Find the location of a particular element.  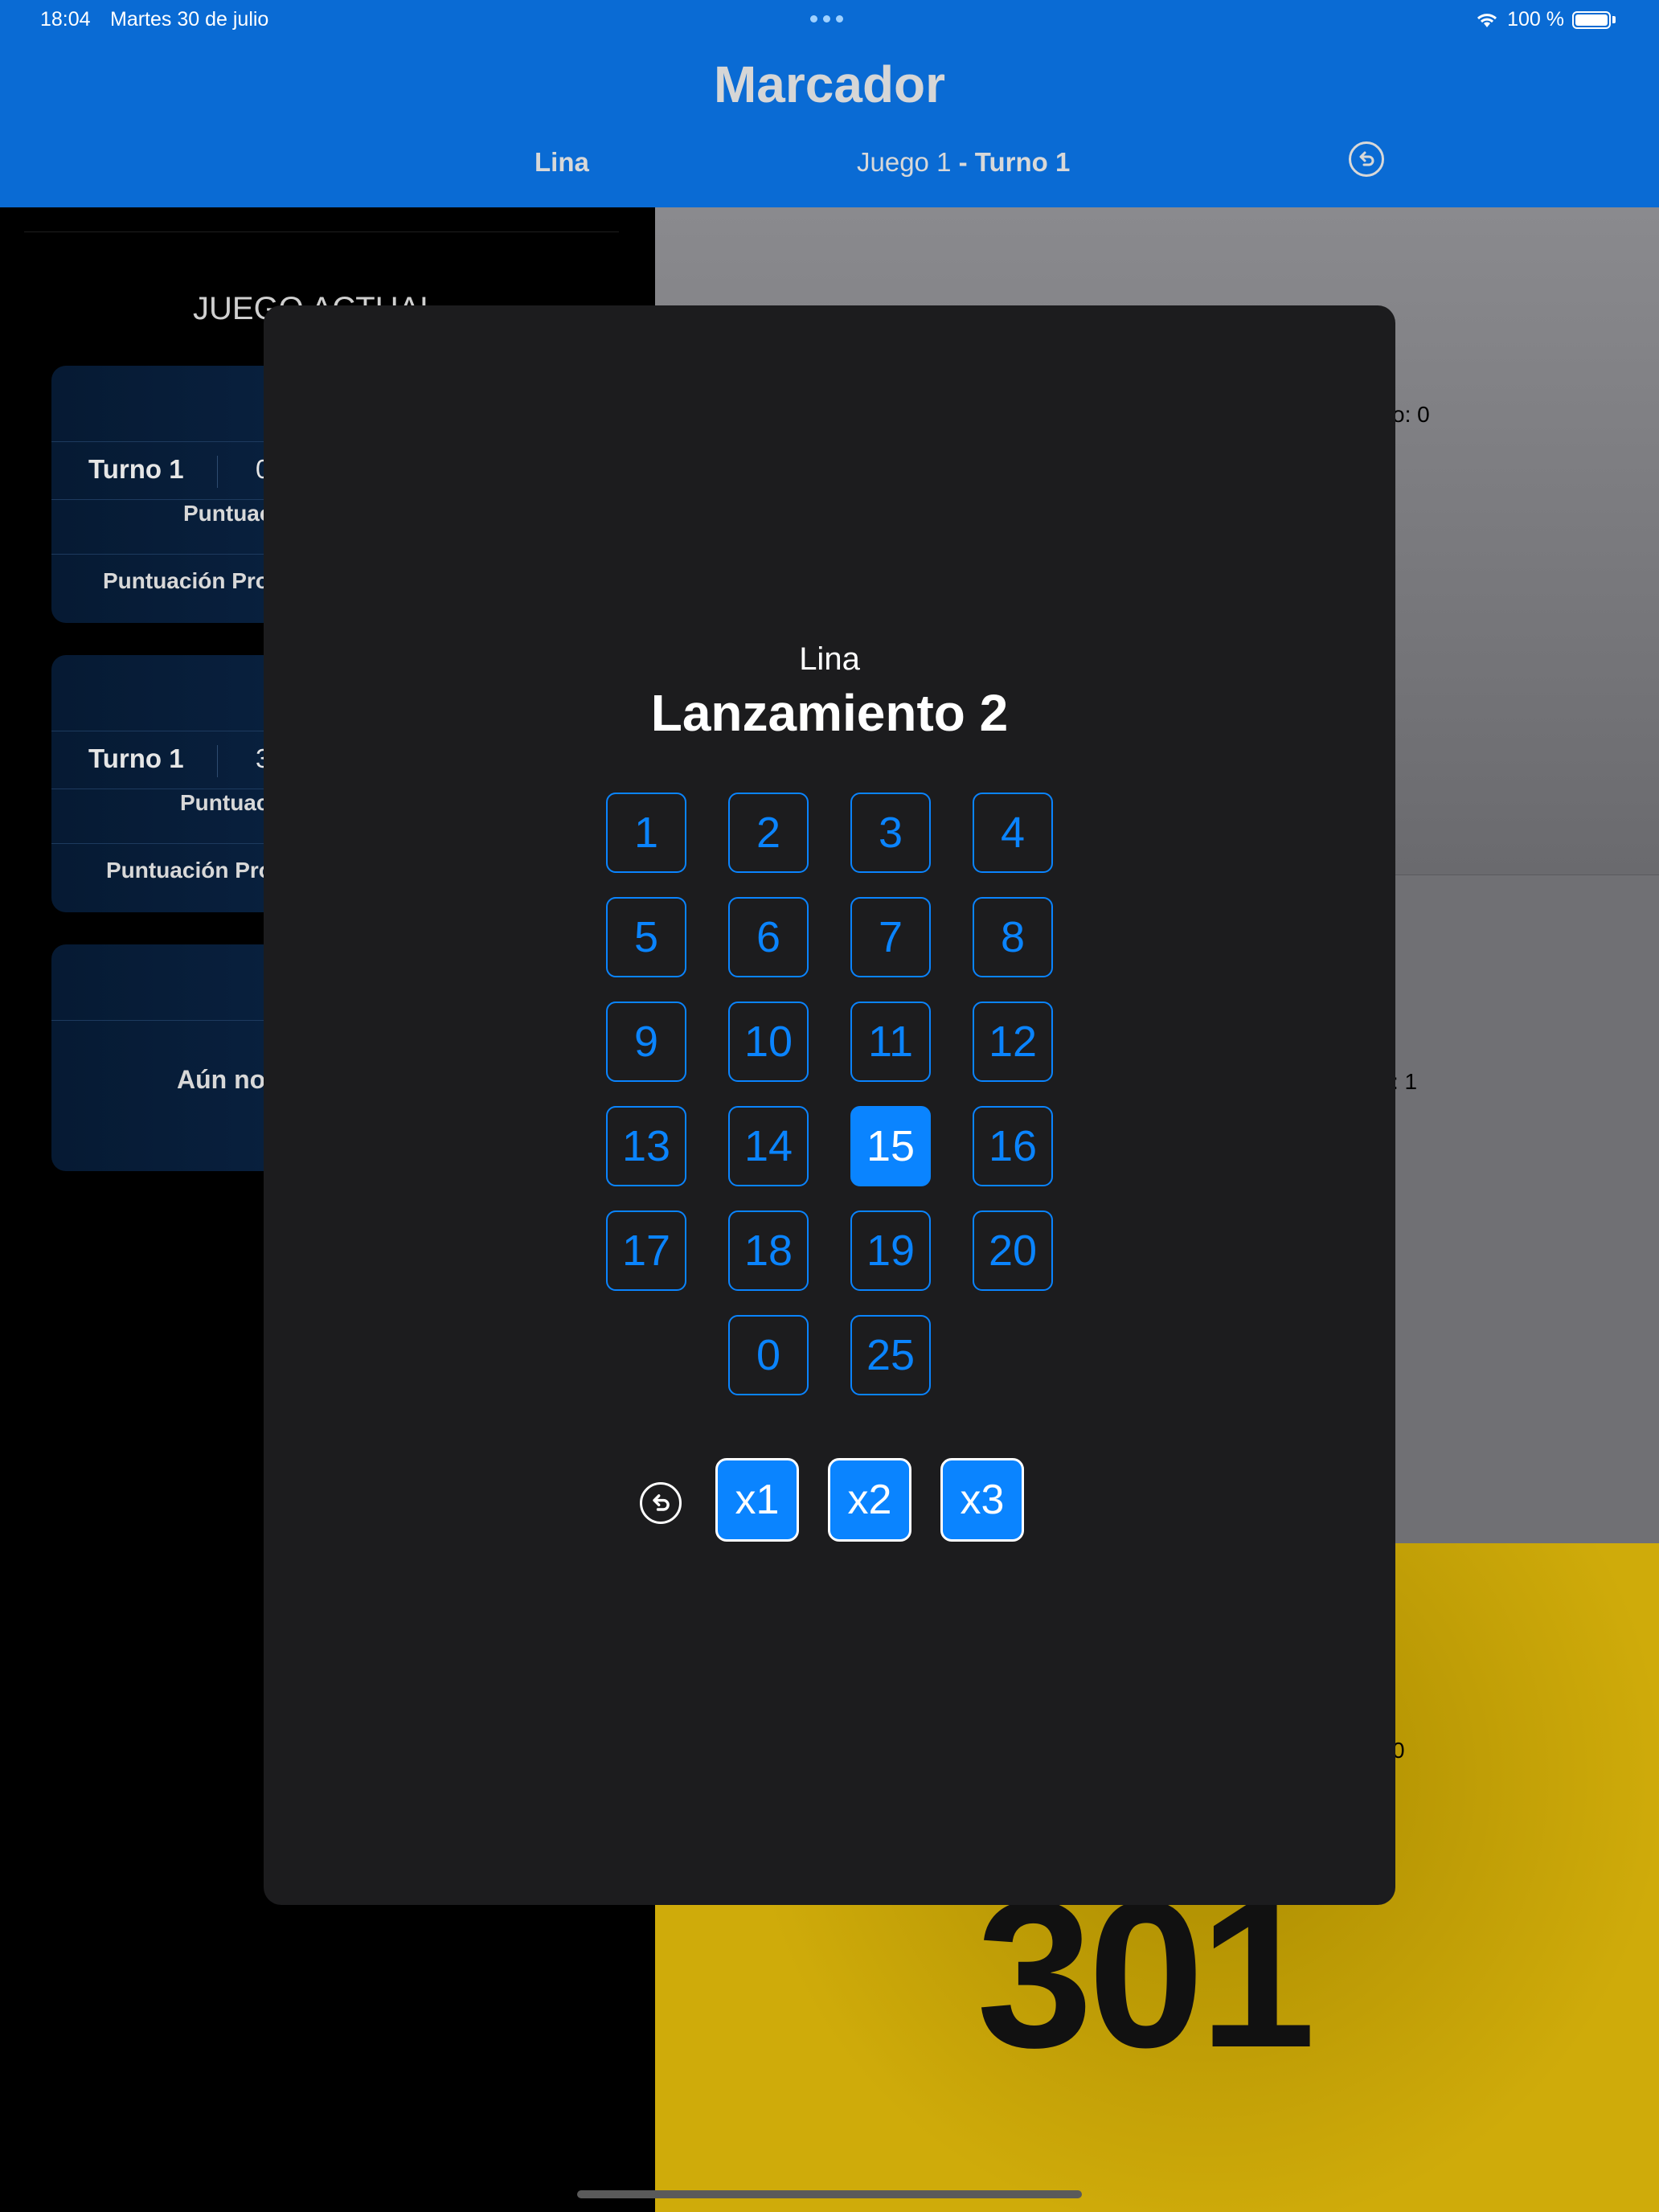

key-4: 4 is located at coordinates (1013, 833).